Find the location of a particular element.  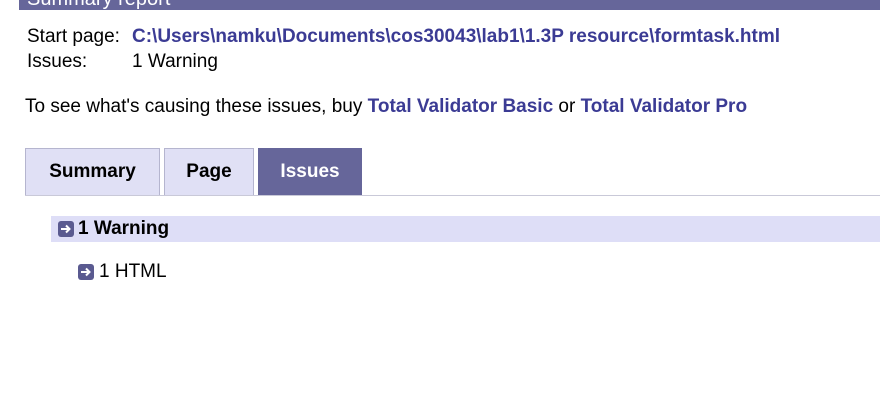

html-issue-label: 1 HTML is located at coordinates (133, 271).